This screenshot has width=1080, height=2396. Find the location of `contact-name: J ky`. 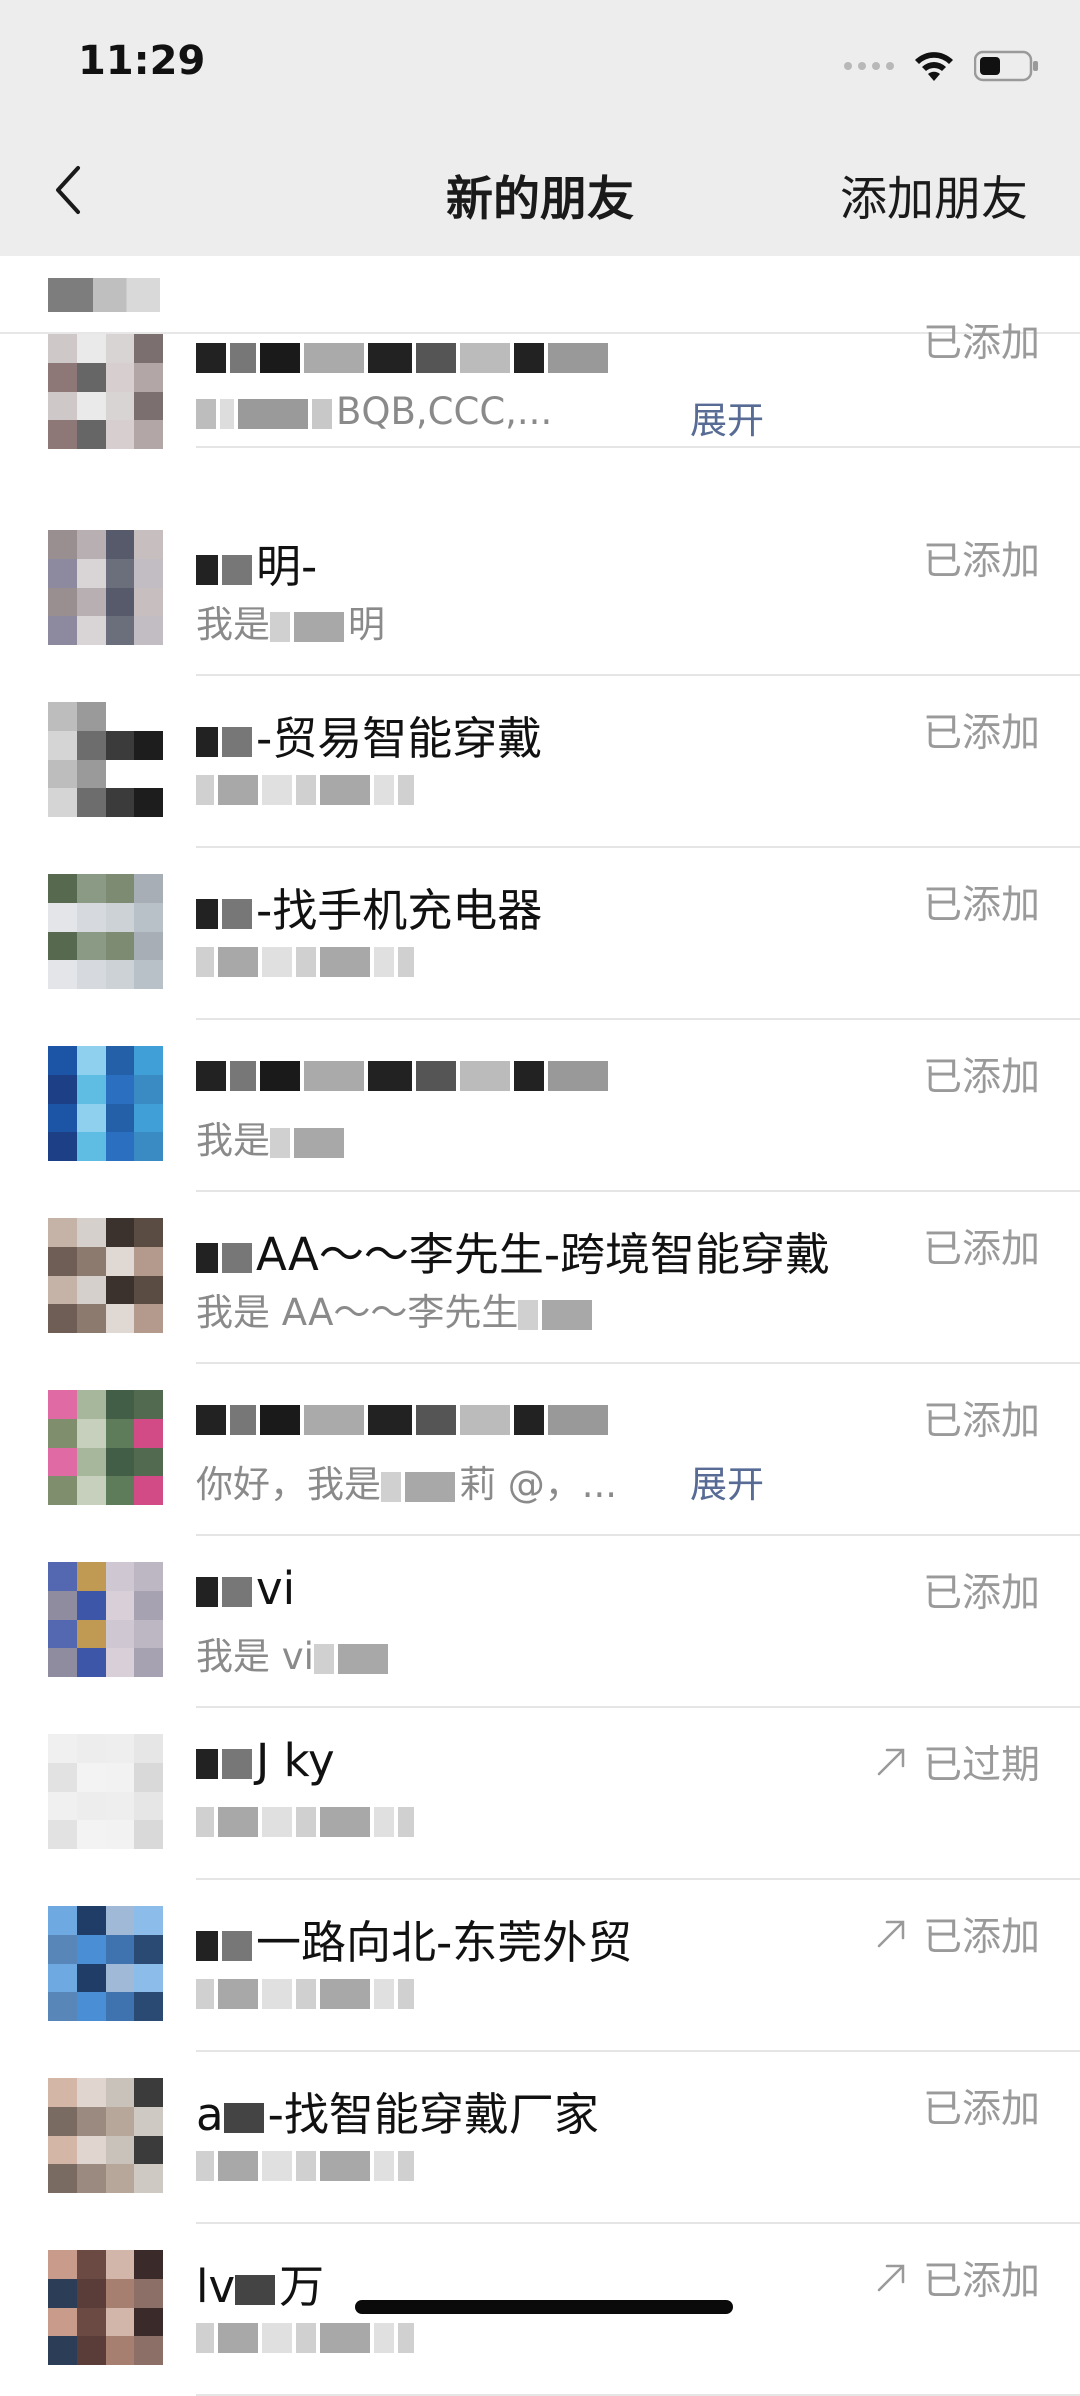

contact-name: J ky is located at coordinates (265, 1760).